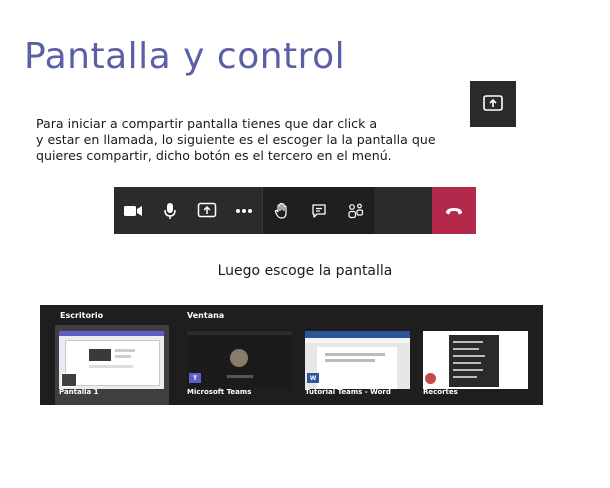  I want to click on chat-icon, so click(318, 210).